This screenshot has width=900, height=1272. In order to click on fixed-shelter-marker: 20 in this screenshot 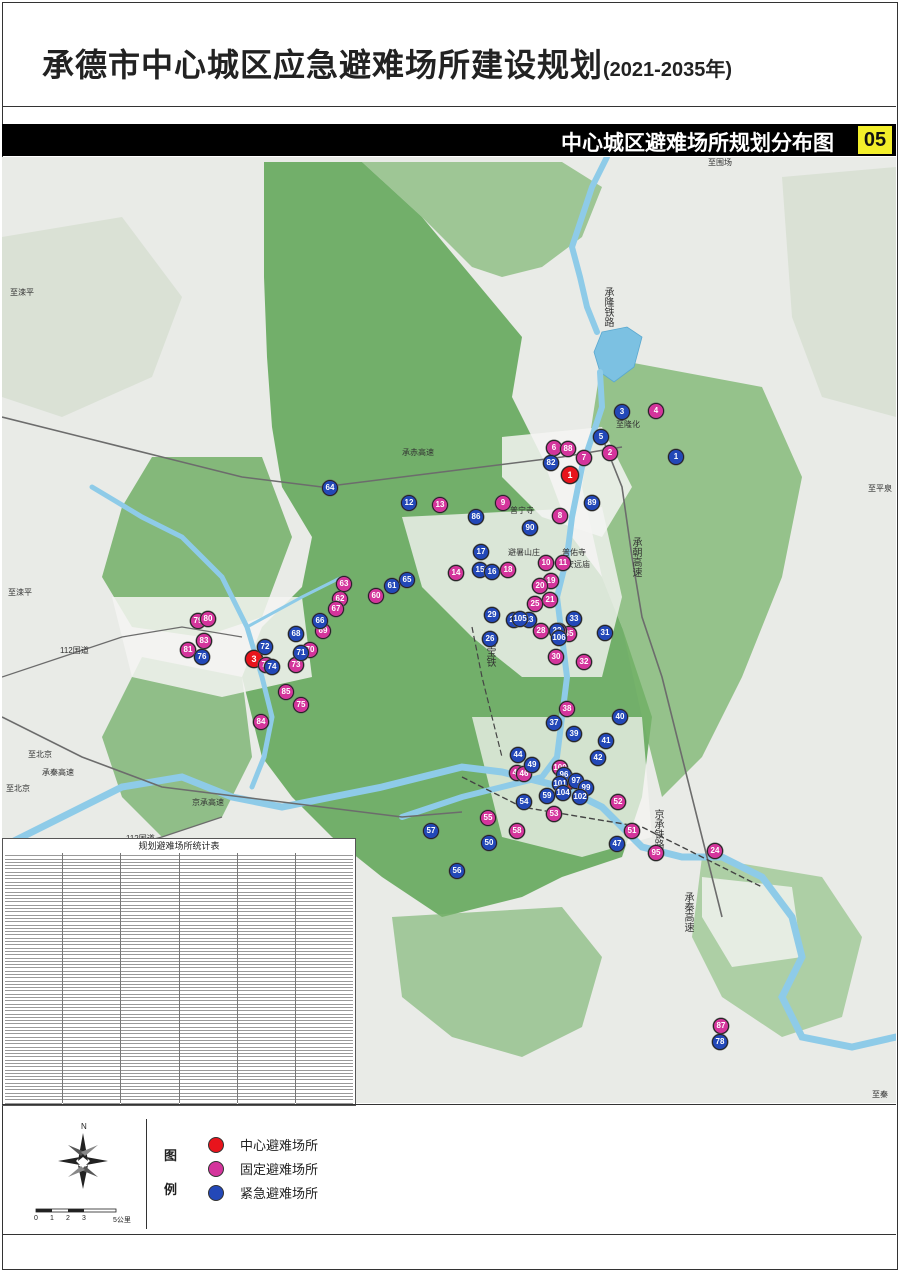, I will do `click(540, 586)`.